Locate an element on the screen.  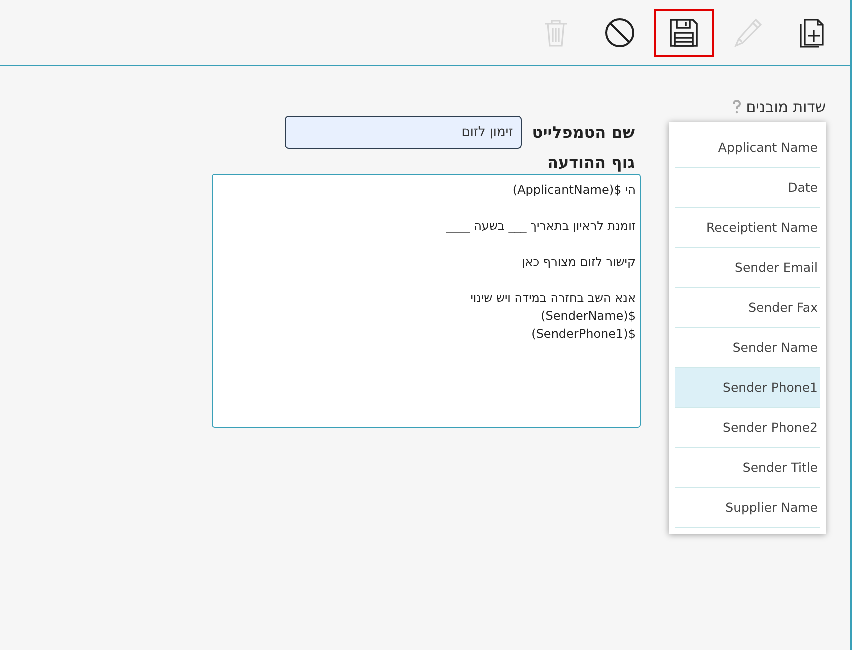
template-name-field: זימון לזום is located at coordinates (403, 132).